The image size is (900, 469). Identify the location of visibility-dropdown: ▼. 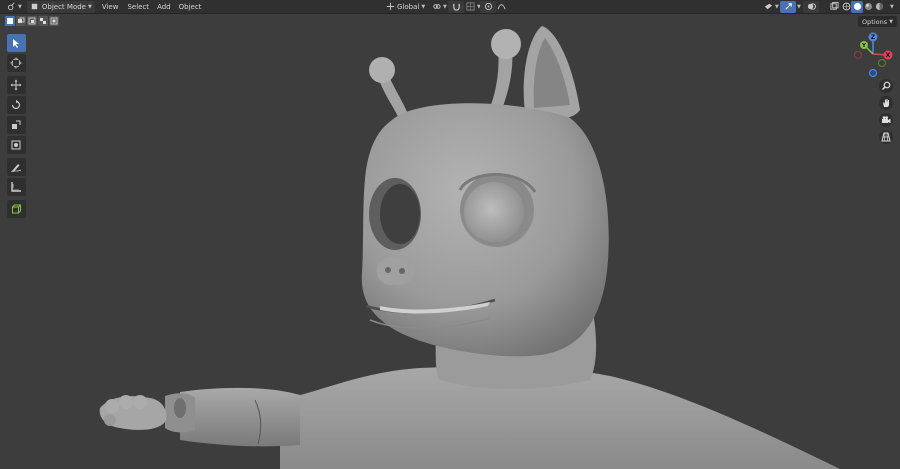
(771, 7).